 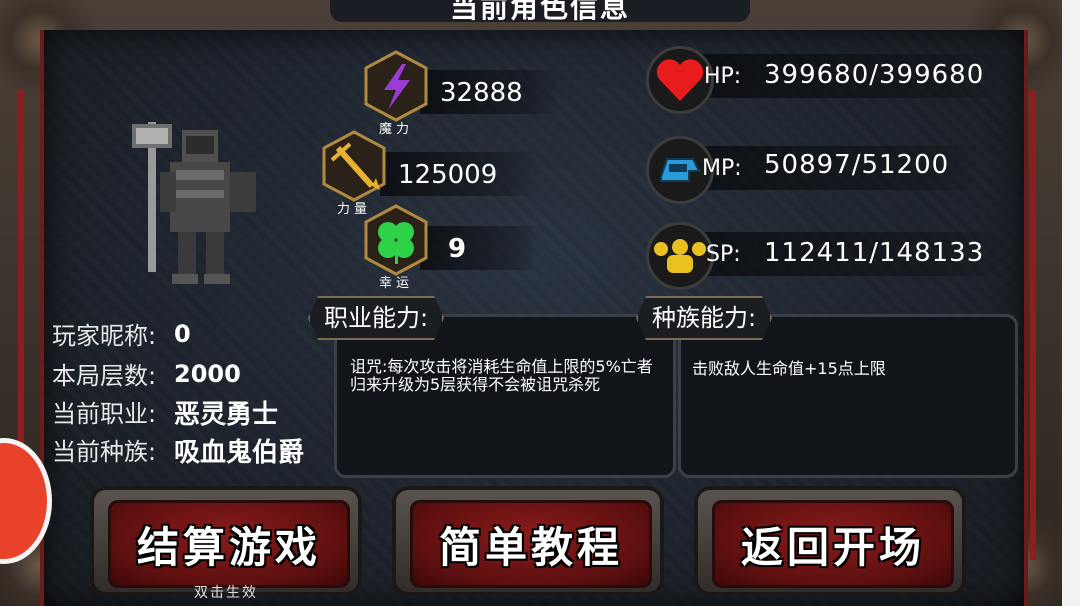 What do you see at coordinates (226, 415) in the screenshot?
I see `class-value: 恶灵勇士` at bounding box center [226, 415].